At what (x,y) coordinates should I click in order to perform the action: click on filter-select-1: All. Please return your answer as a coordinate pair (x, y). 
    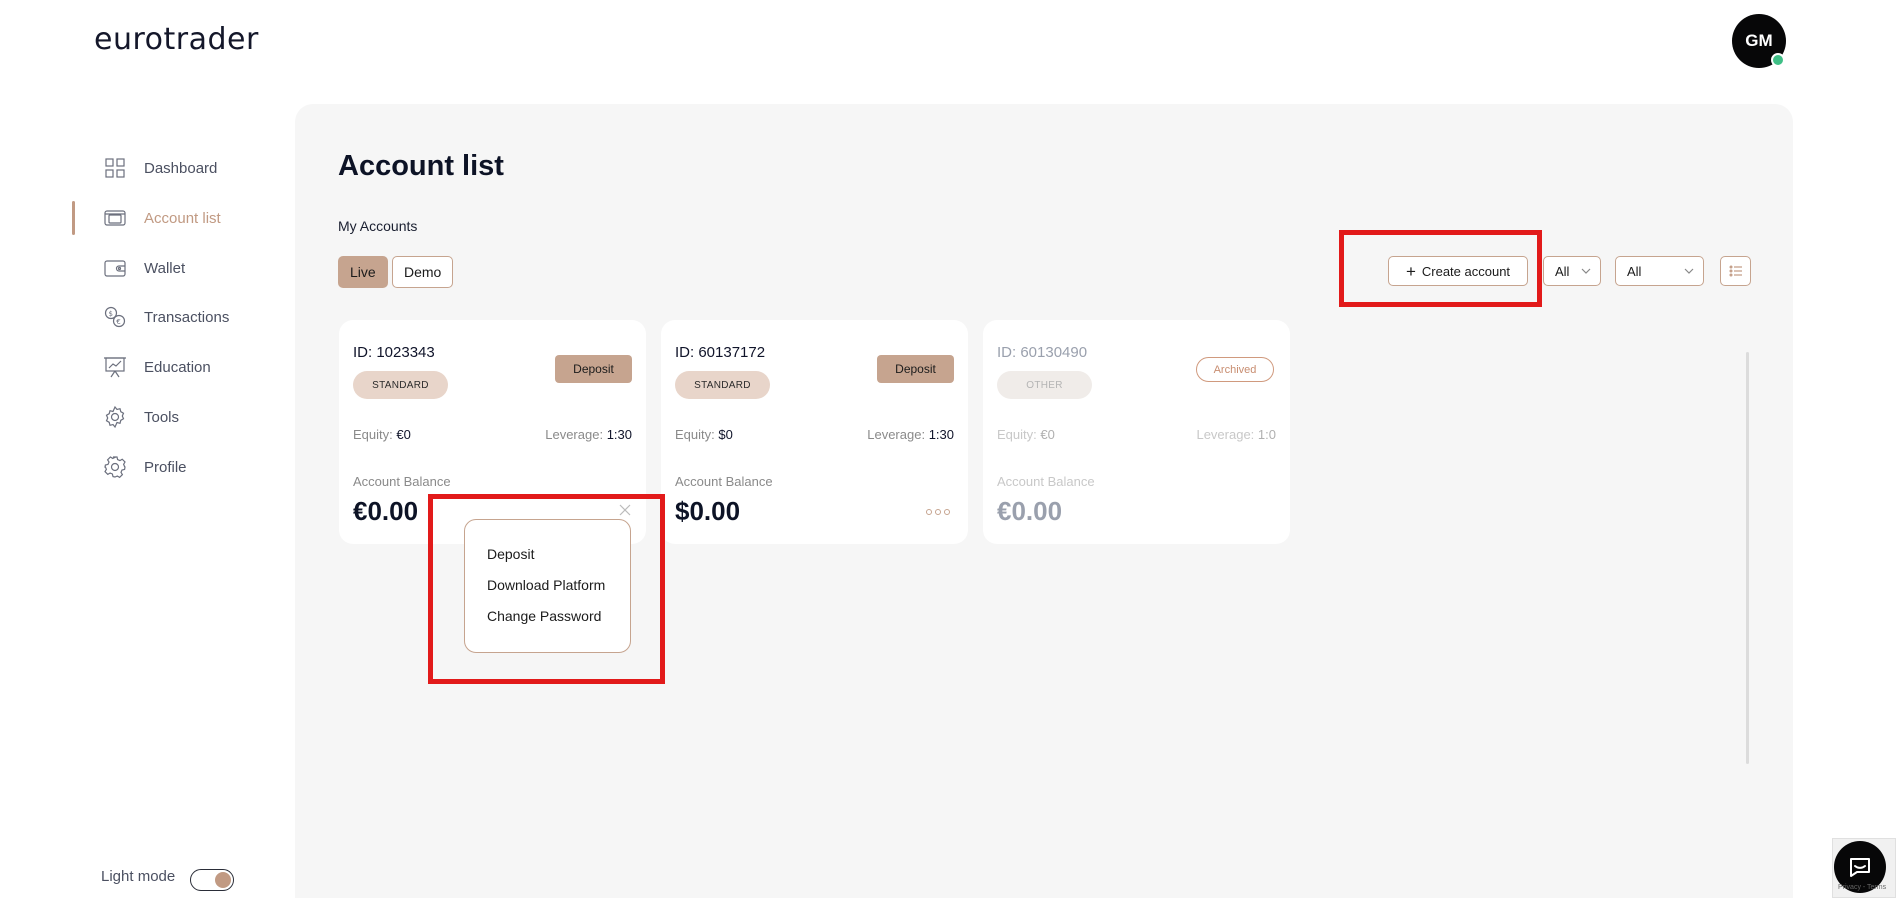
    Looking at the image, I should click on (1572, 271).